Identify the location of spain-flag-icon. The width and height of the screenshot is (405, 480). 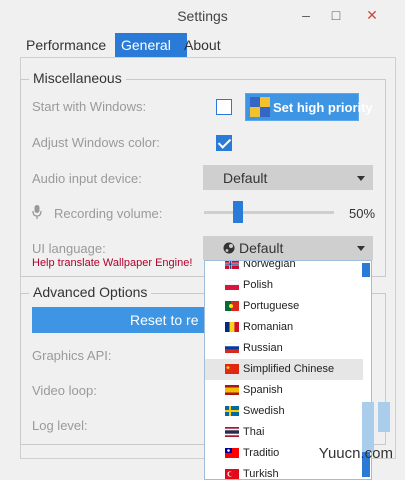
(232, 390).